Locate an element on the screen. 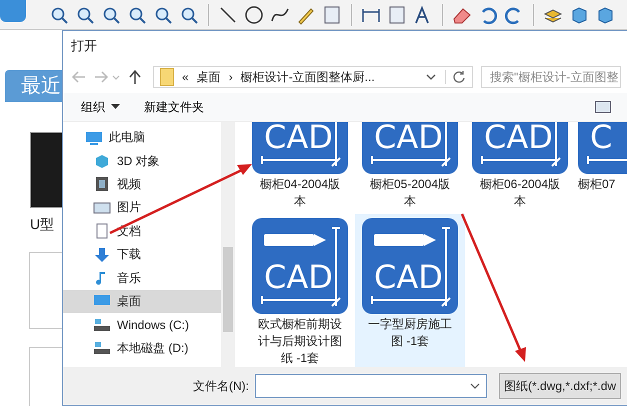 The image size is (627, 406). path-overflow: « is located at coordinates (185, 77).